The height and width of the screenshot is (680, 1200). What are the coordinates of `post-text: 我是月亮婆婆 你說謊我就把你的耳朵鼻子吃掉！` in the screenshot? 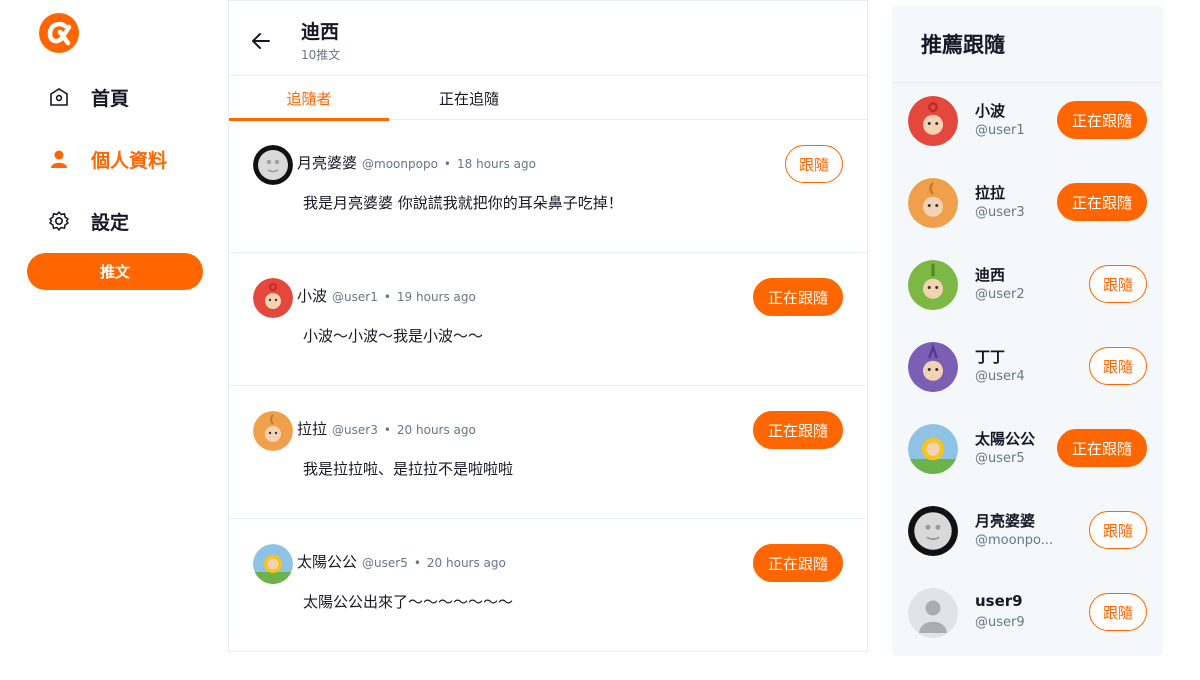 It's located at (463, 203).